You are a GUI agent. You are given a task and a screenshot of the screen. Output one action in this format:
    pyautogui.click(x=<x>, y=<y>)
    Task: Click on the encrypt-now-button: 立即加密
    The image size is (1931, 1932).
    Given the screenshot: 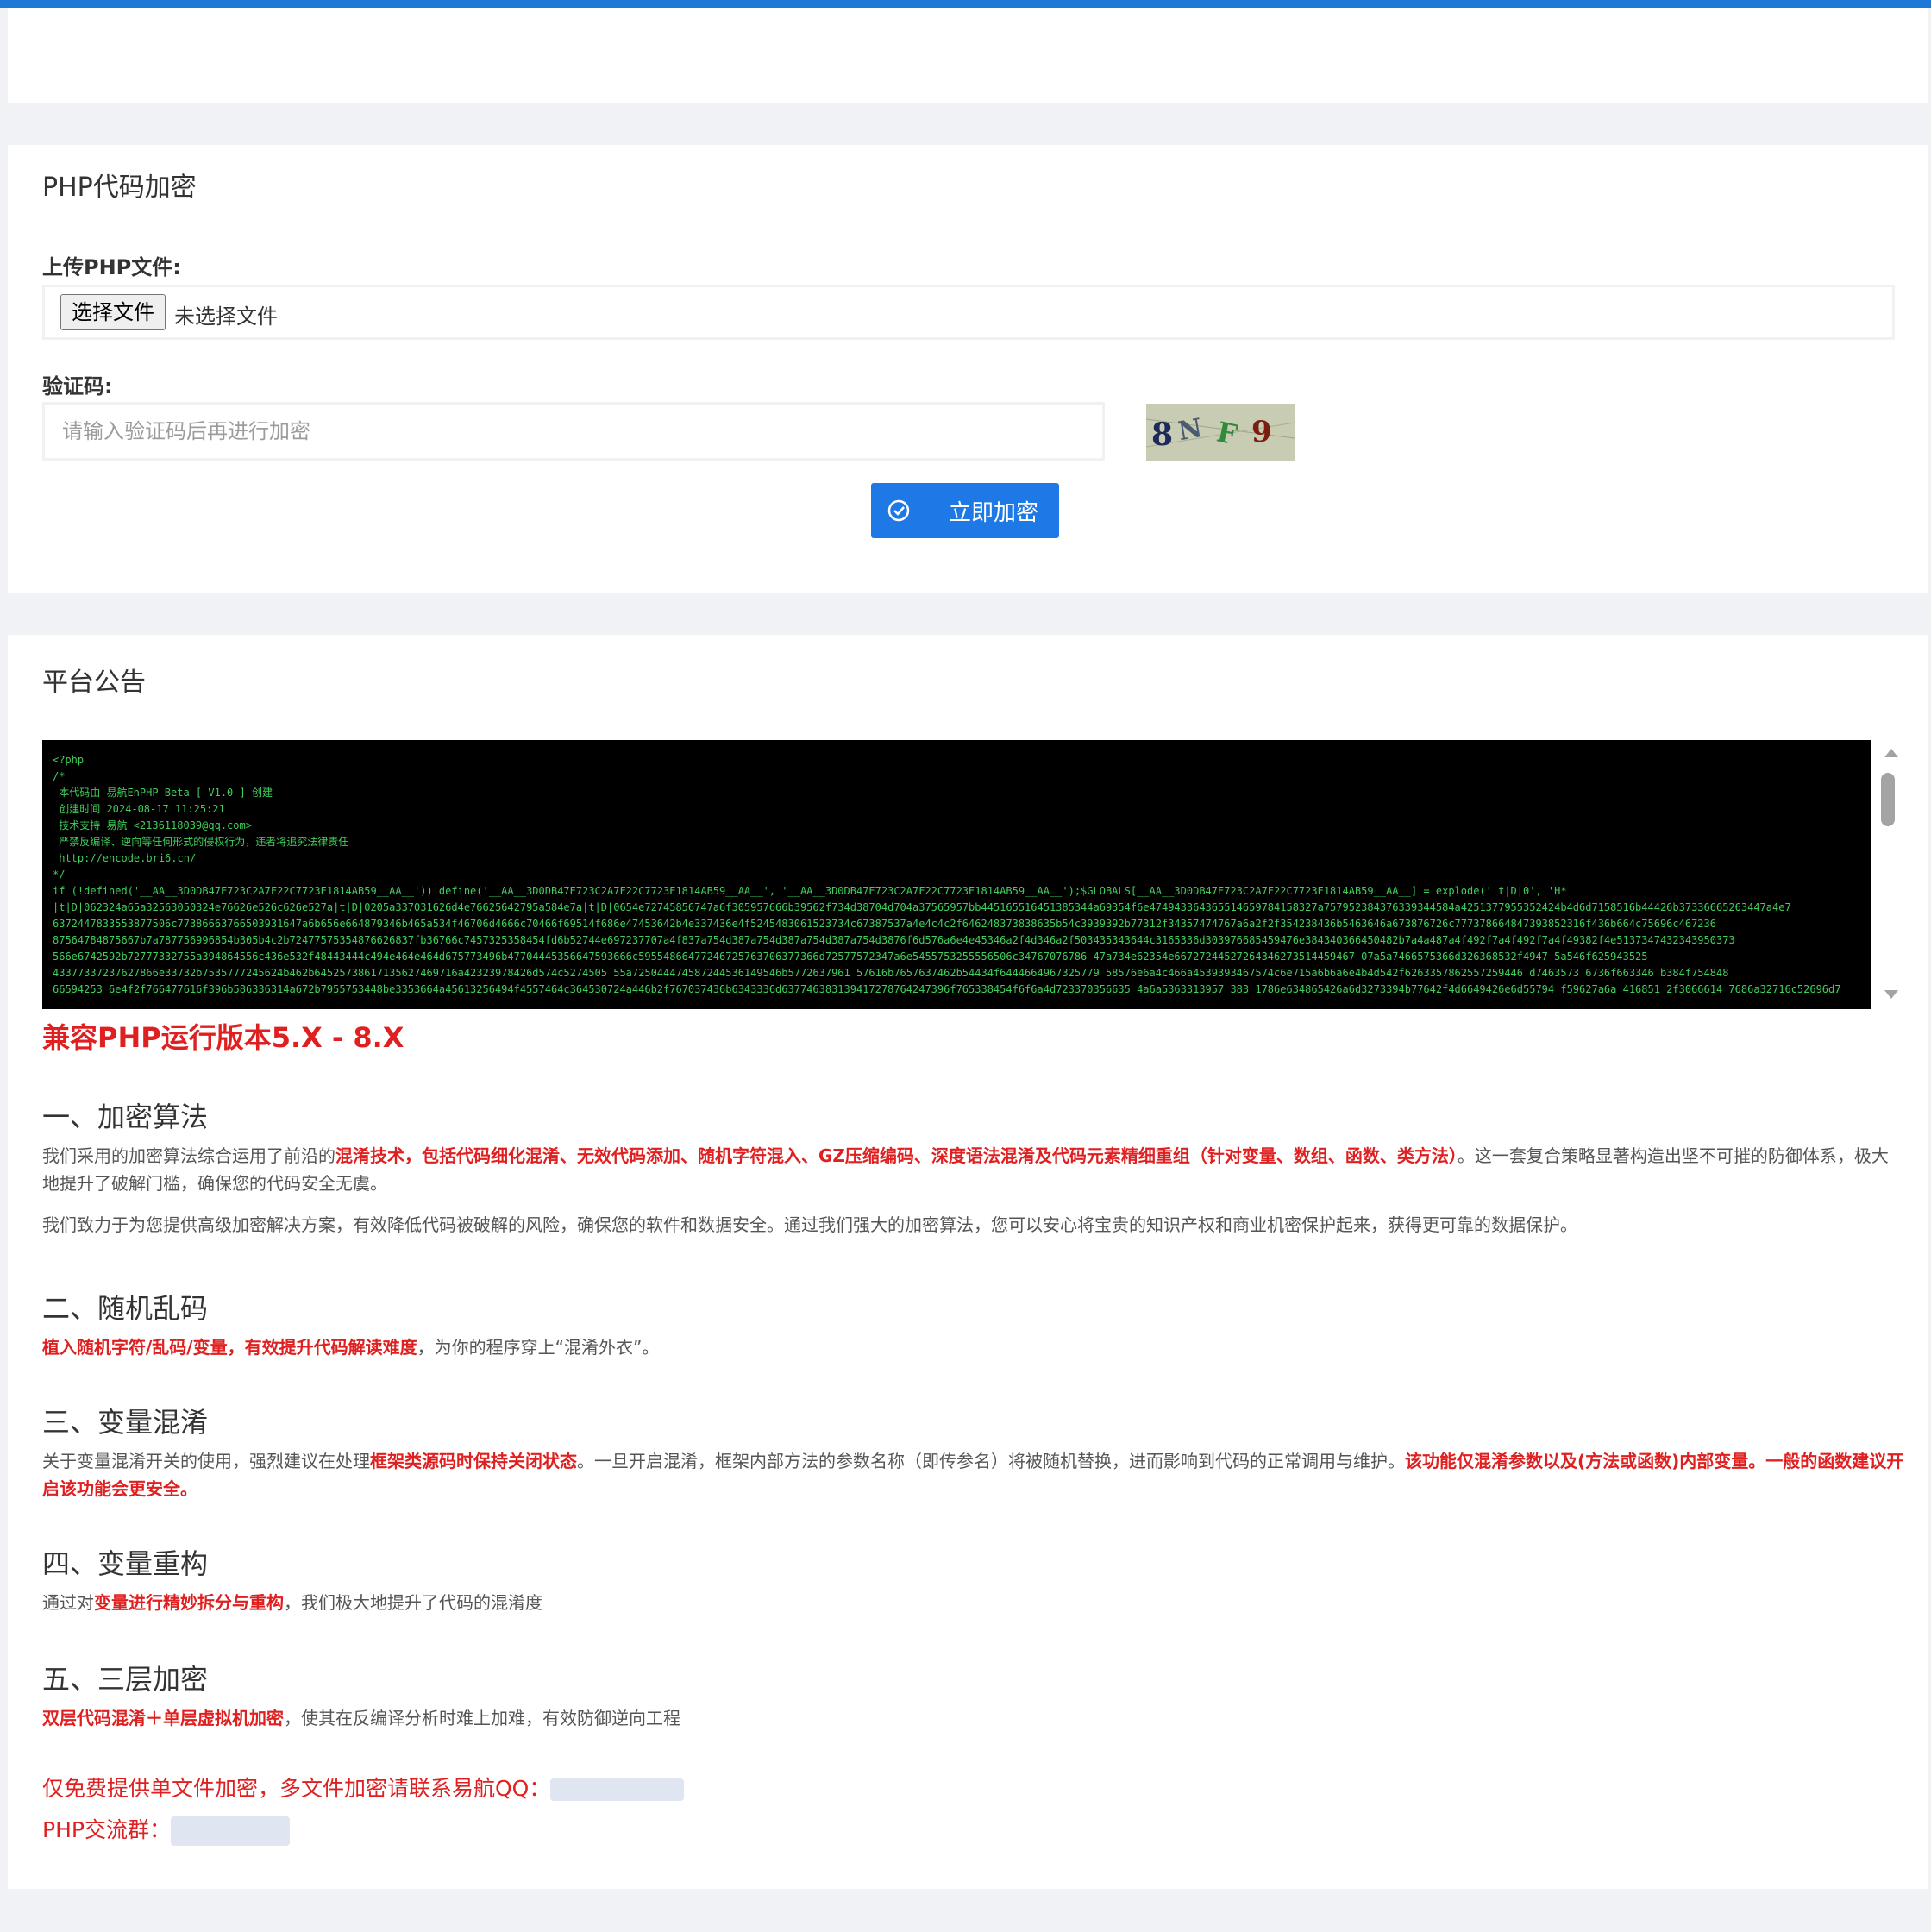 What is the action you would take?
    pyautogui.click(x=965, y=511)
    